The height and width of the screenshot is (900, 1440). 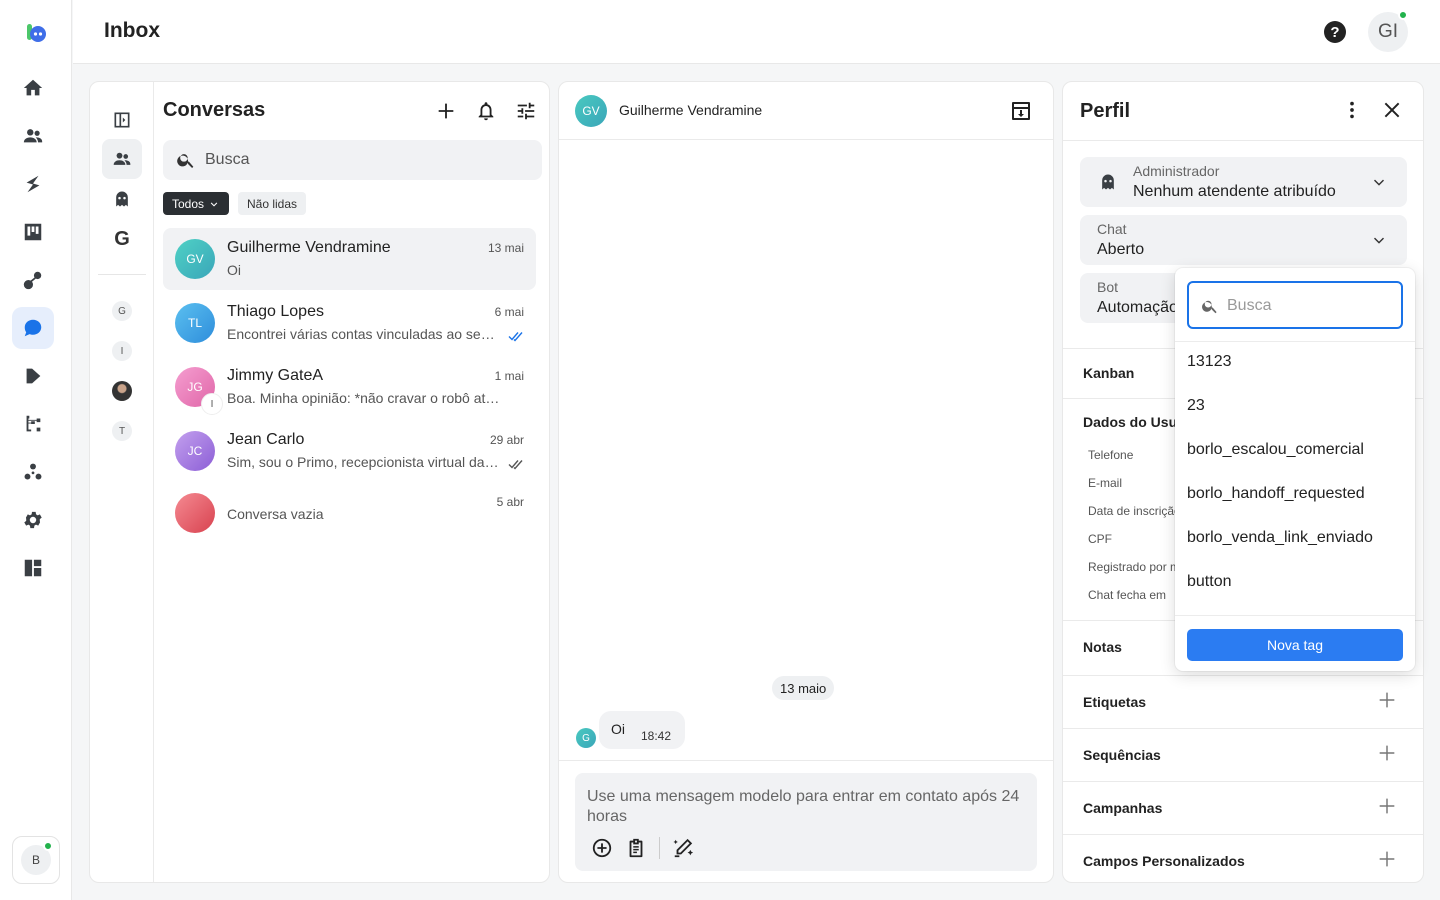 What do you see at coordinates (196, 203) in the screenshot?
I see `filter-all-dropdown: Todos` at bounding box center [196, 203].